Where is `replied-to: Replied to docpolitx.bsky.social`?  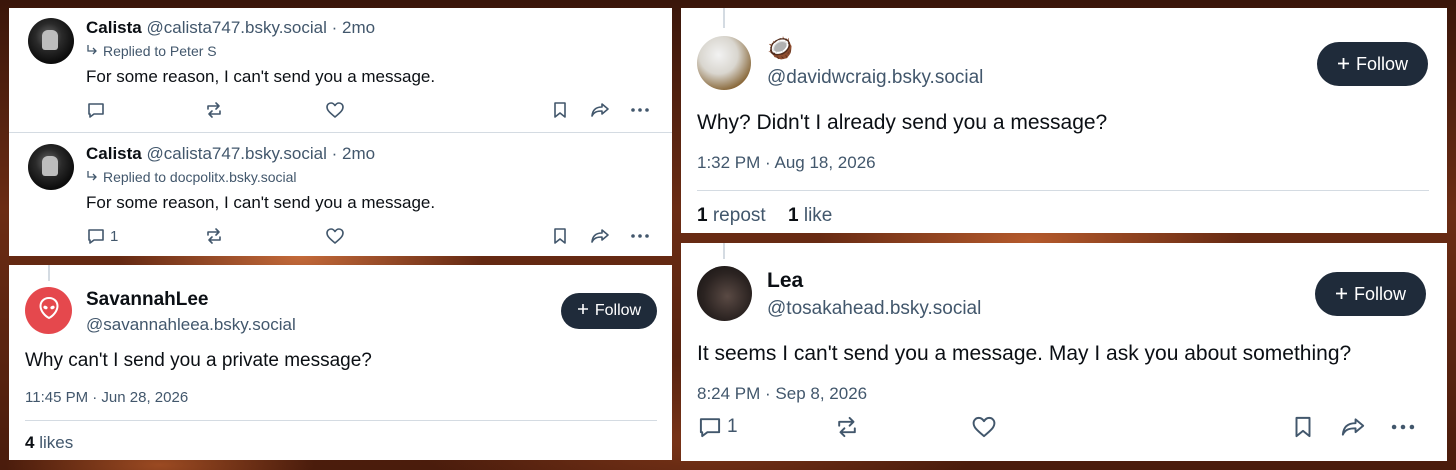
replied-to: Replied to docpolitx.bsky.social is located at coordinates (191, 177).